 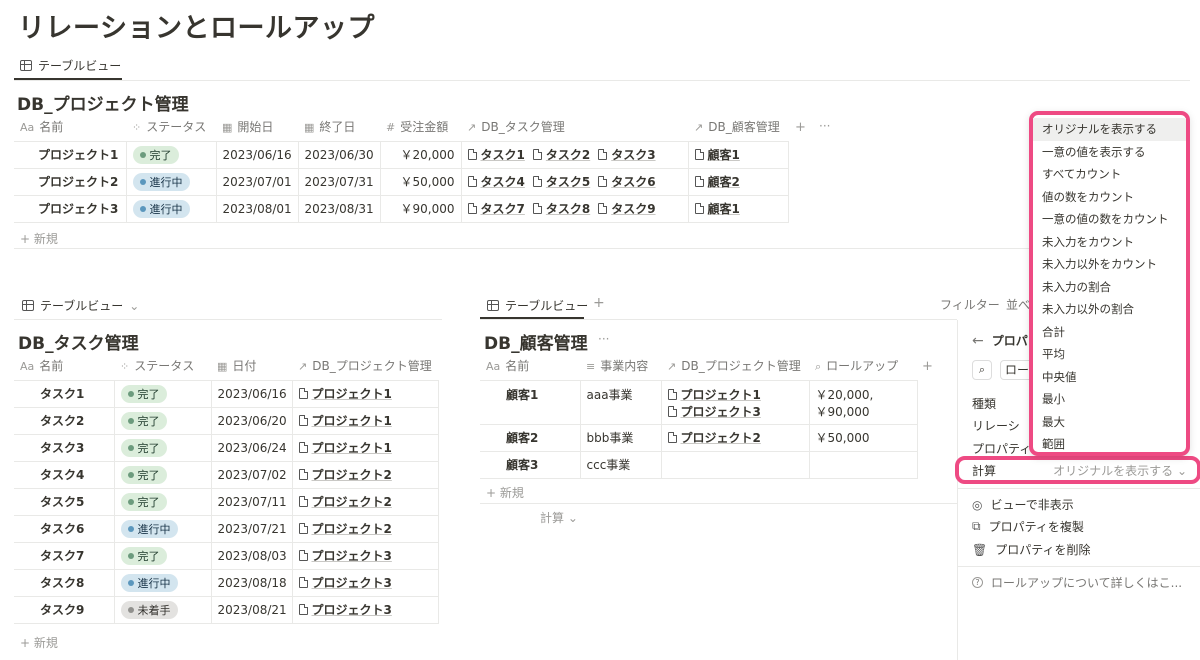 What do you see at coordinates (621, 401) in the screenshot?
I see `business-cell: aaa事業` at bounding box center [621, 401].